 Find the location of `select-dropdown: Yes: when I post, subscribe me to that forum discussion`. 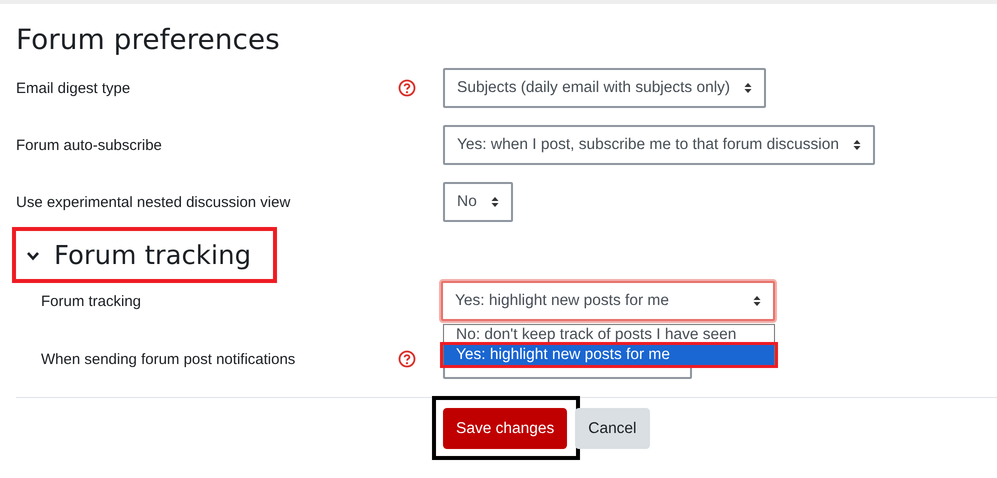

select-dropdown: Yes: when I post, subscribe me to that forum discussion is located at coordinates (659, 145).